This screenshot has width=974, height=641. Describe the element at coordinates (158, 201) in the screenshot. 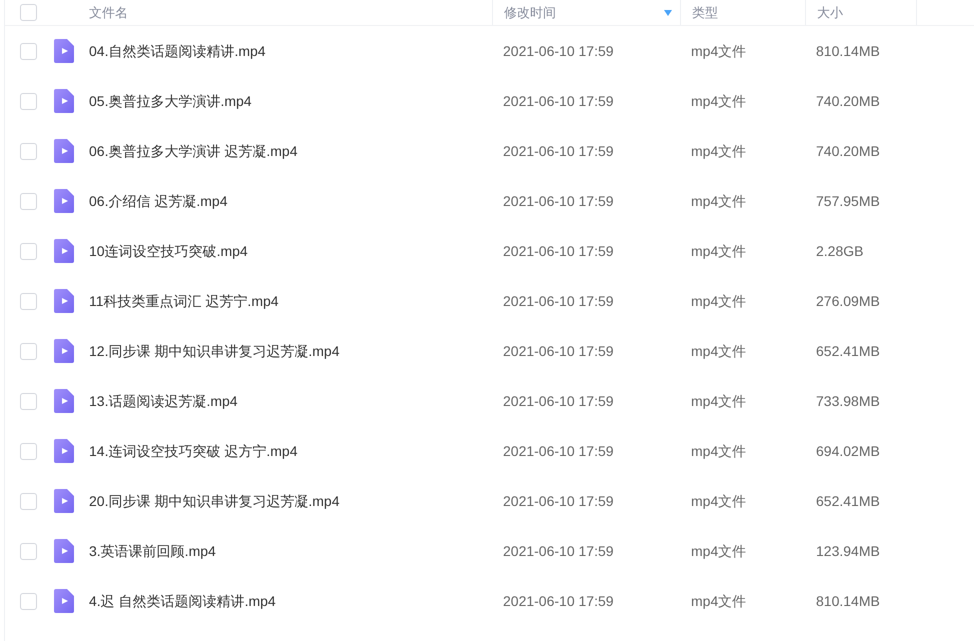

I see `file-name: 06.介绍信 迟芳凝.mp4` at that location.